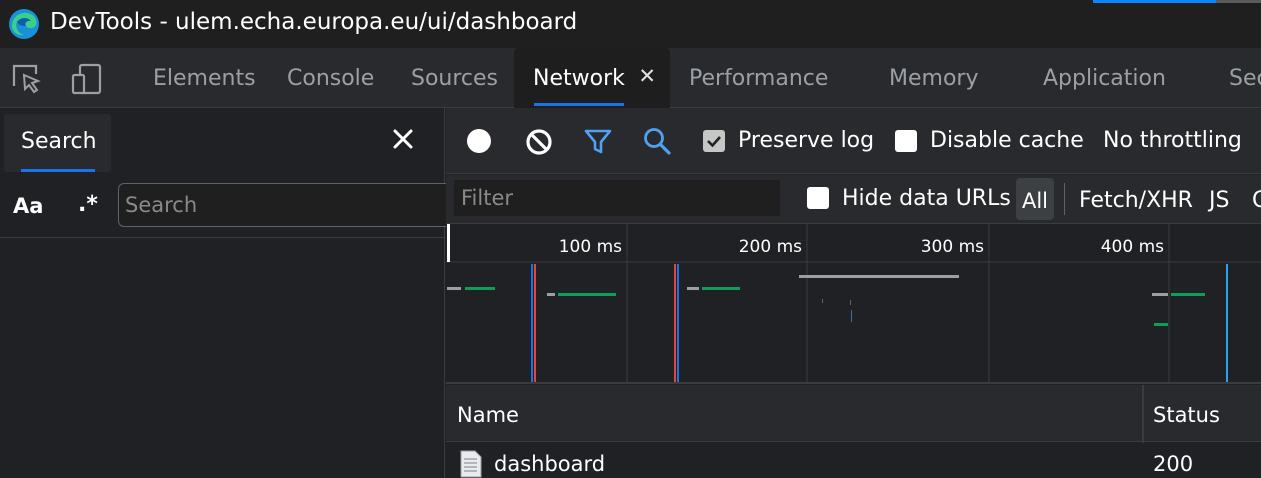 Image resolution: width=1261 pixels, height=478 pixels. I want to click on search-tab-label: Search, so click(59, 141).